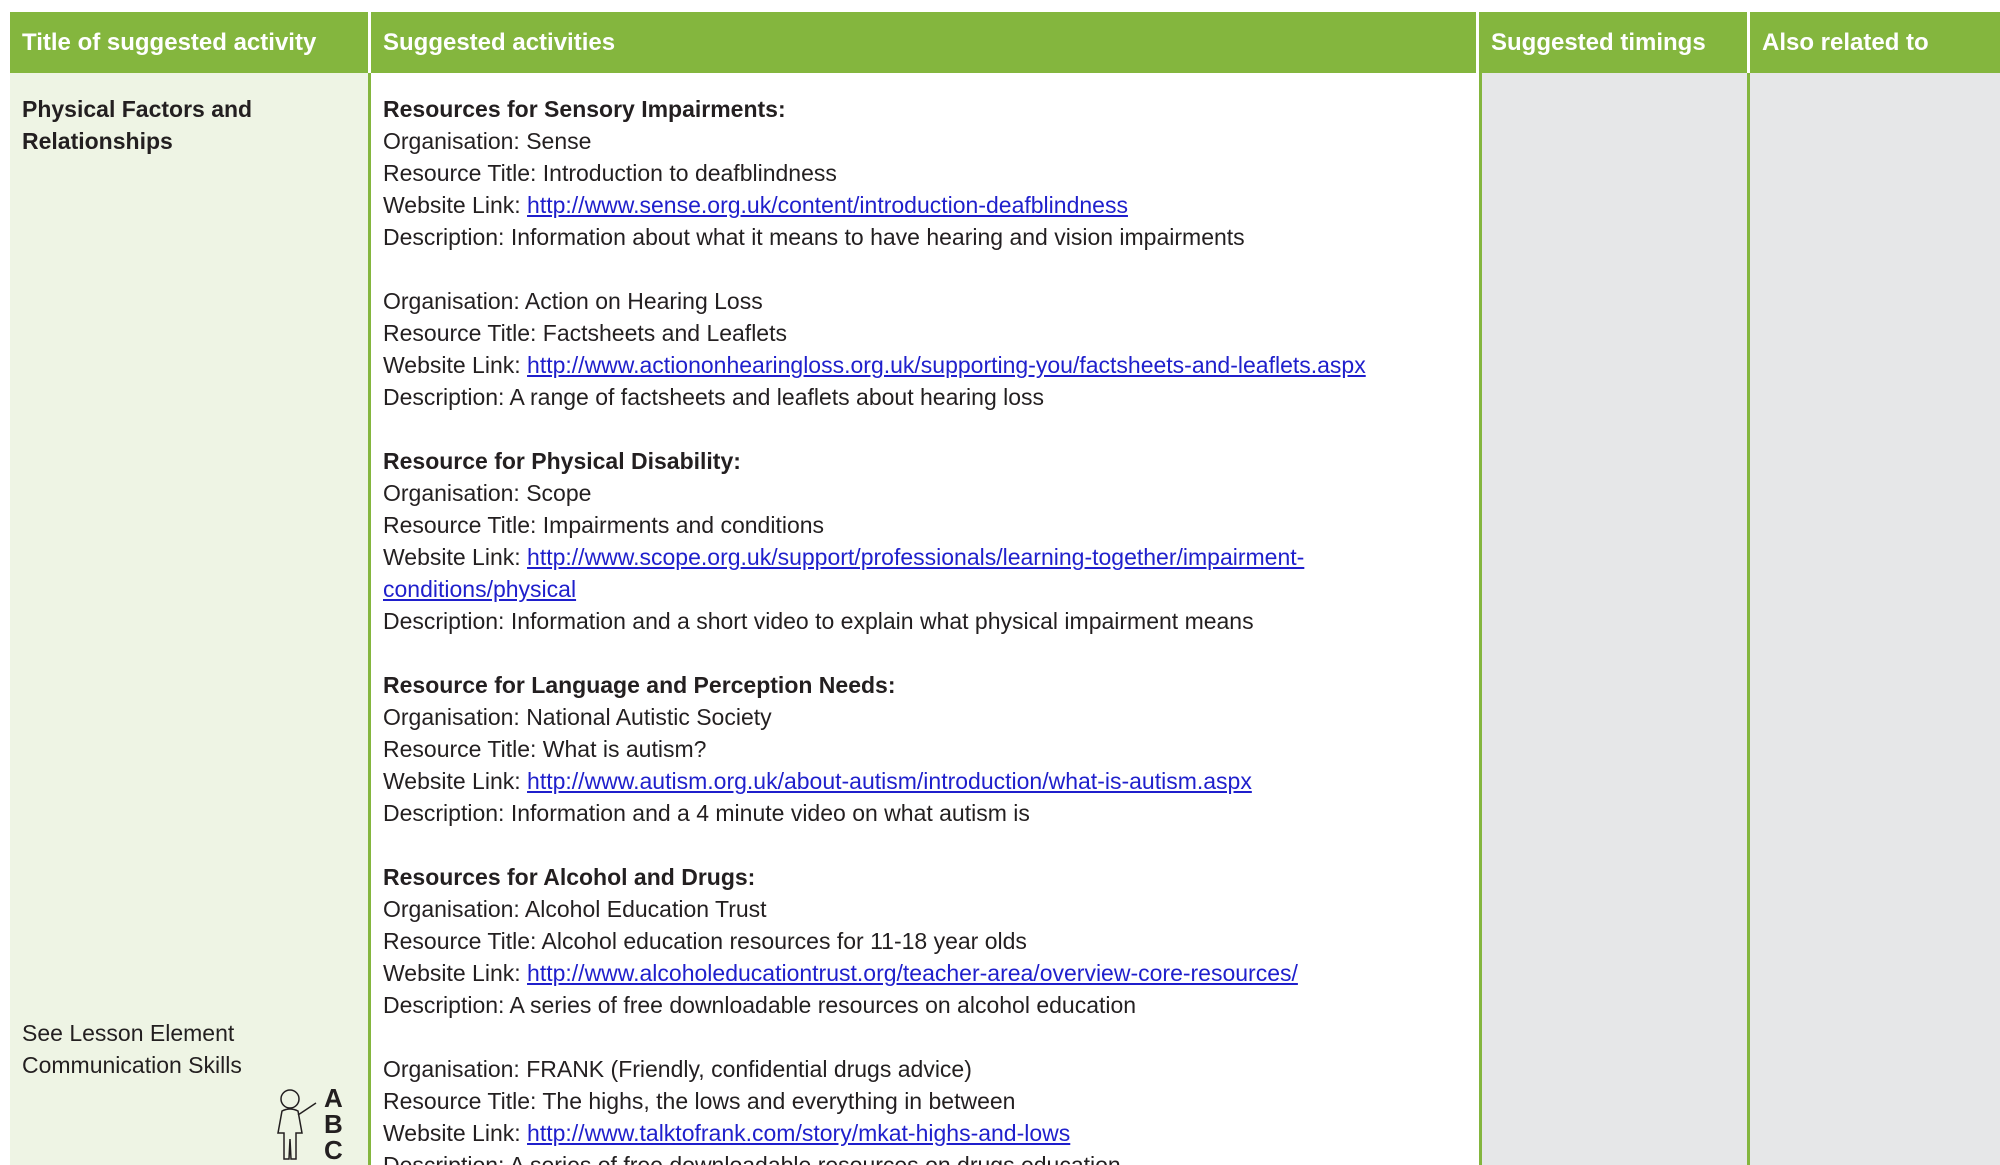 The height and width of the screenshot is (1165, 2000). Describe the element at coordinates (584, 109) in the screenshot. I see `section-heading-sensory: Resources for Sensory Impairments:` at that location.